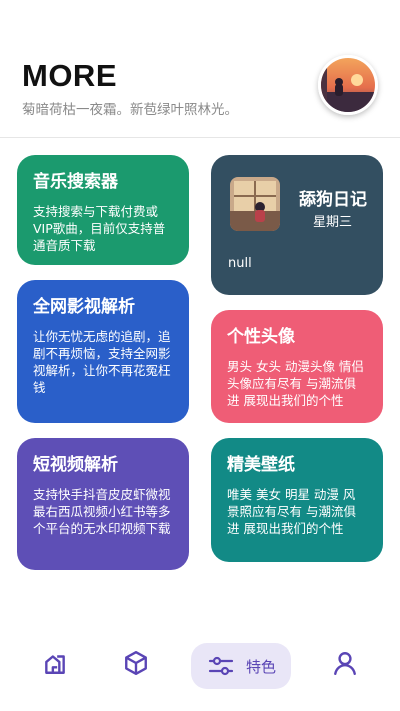 The width and height of the screenshot is (400, 711). I want to click on page-subtitle: 菊暗荷枯一夜霜。新苞绿叶照林光。, so click(130, 110).